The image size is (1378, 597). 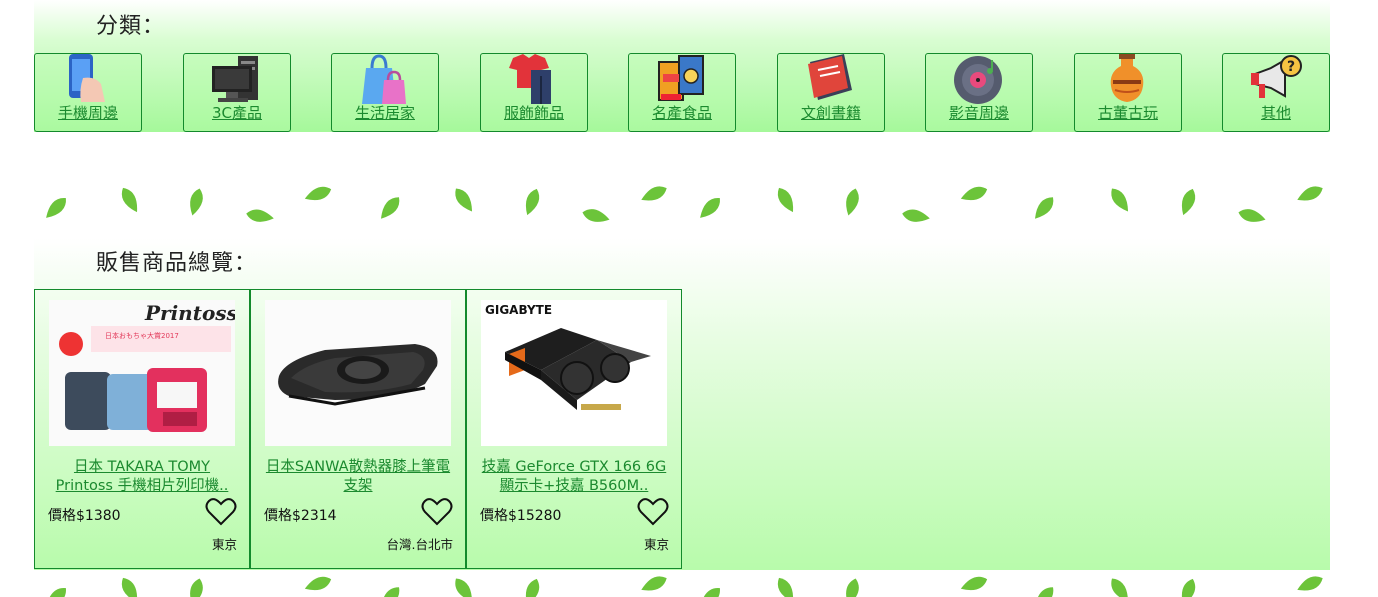 I want to click on books-icon, so click(x=830, y=77).